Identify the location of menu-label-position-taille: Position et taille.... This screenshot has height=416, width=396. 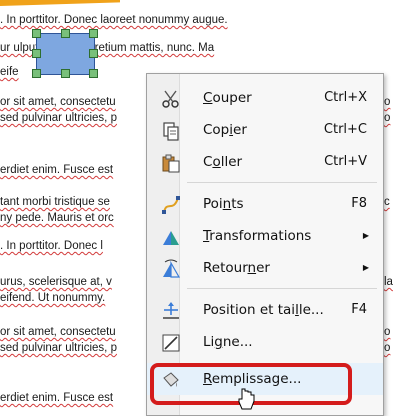
(263, 310).